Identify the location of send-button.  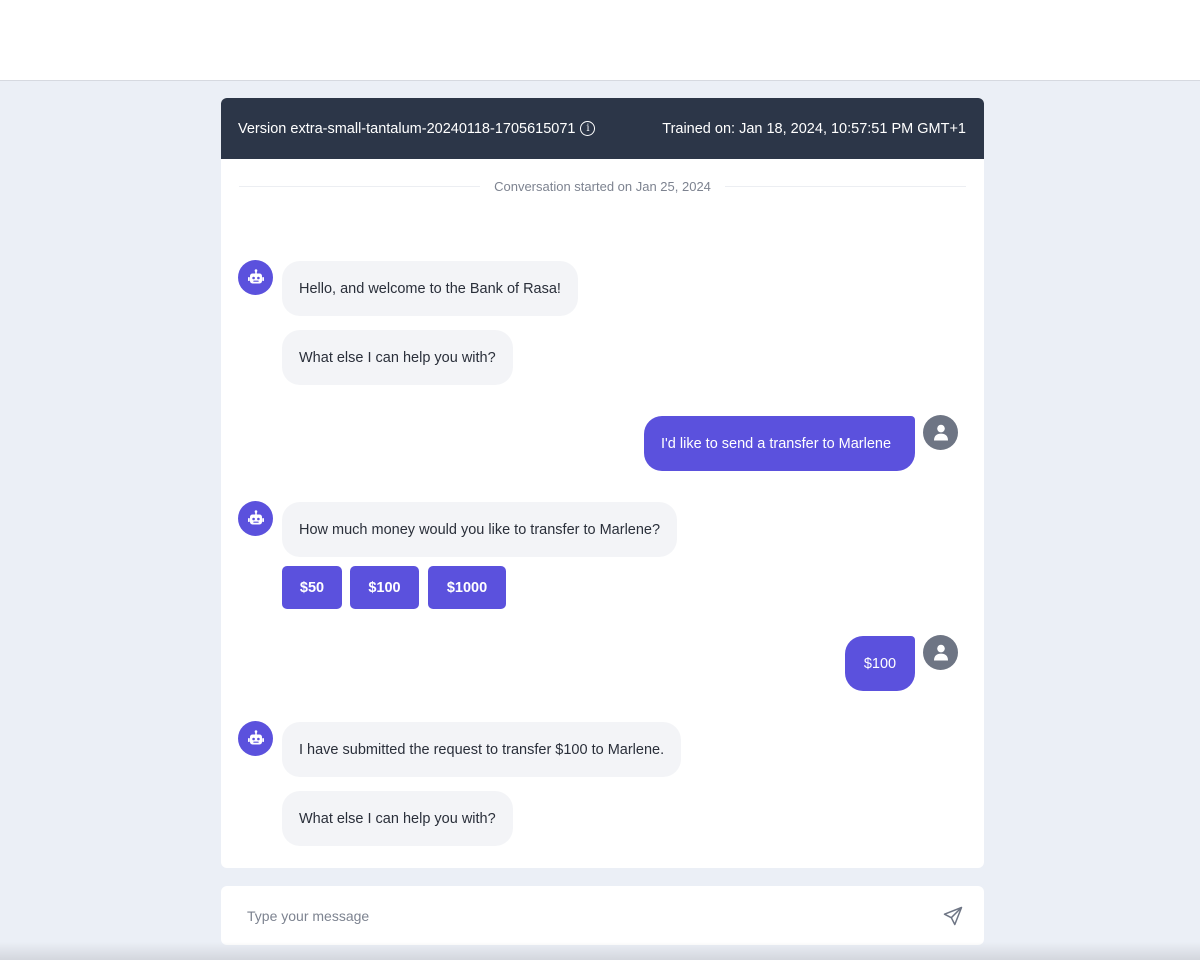
(953, 916).